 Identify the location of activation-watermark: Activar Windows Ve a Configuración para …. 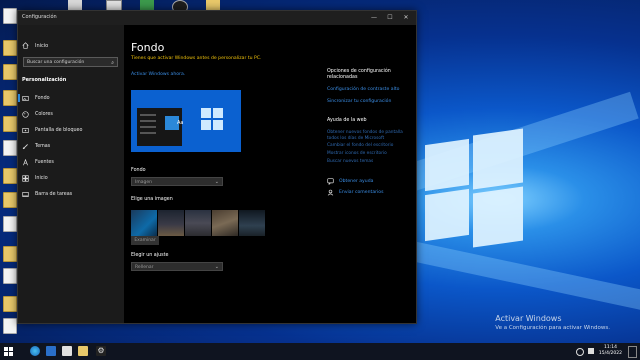
(552, 322).